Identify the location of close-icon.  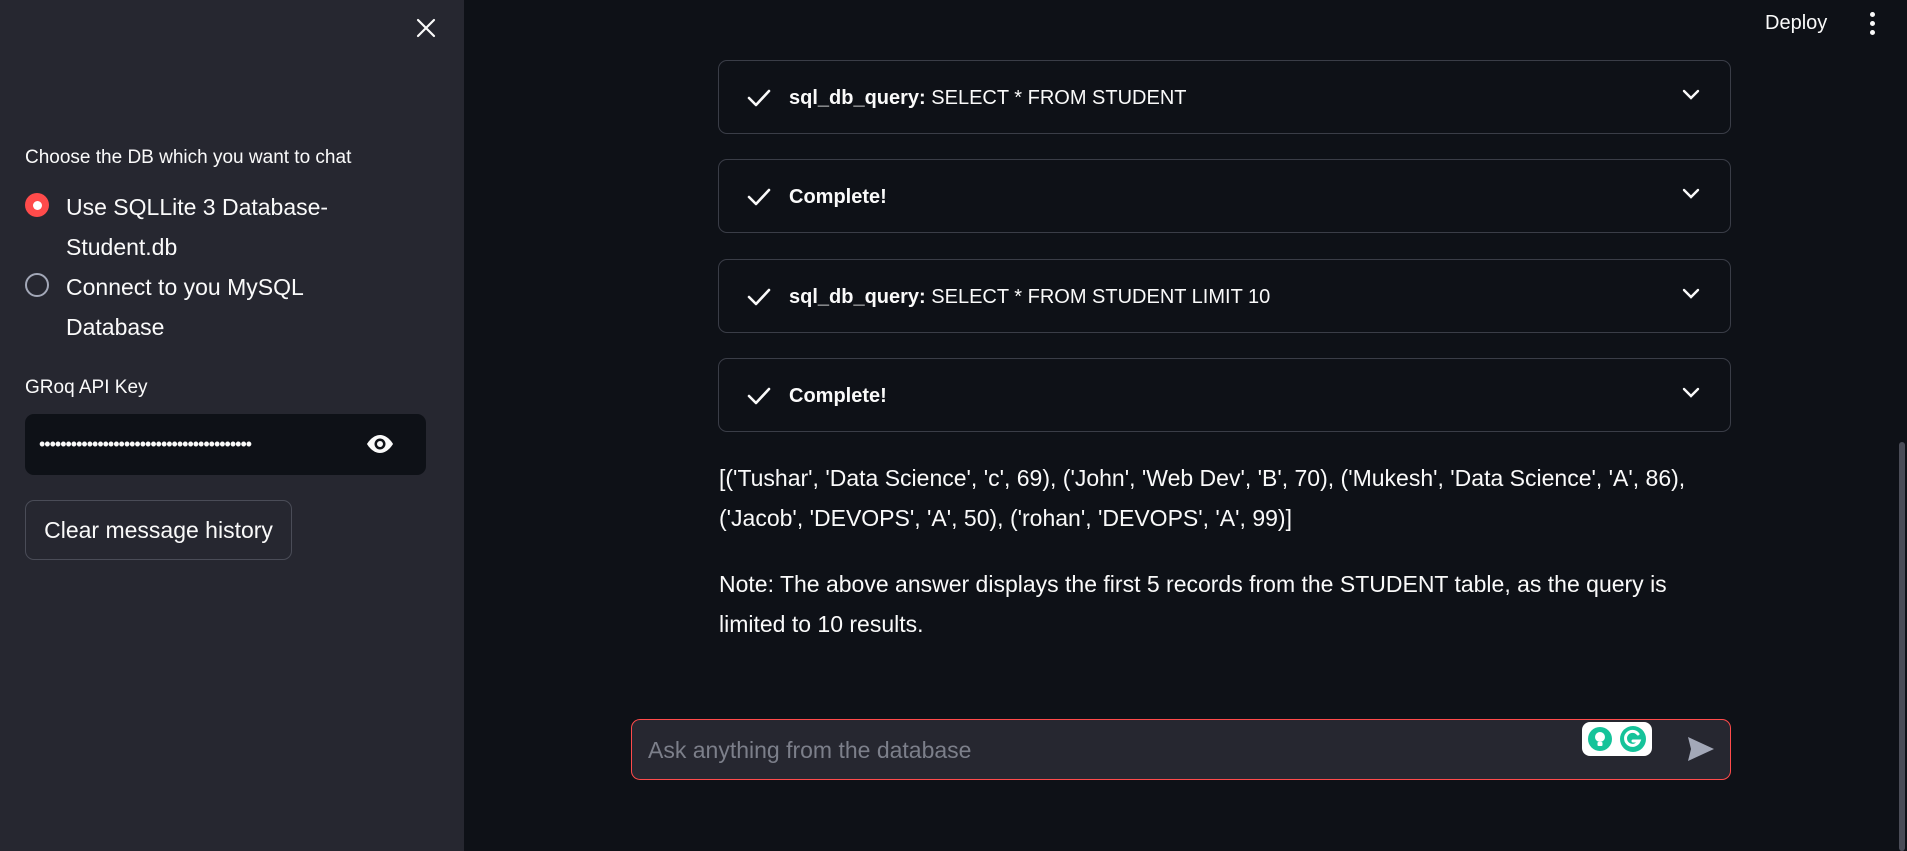
(426, 28).